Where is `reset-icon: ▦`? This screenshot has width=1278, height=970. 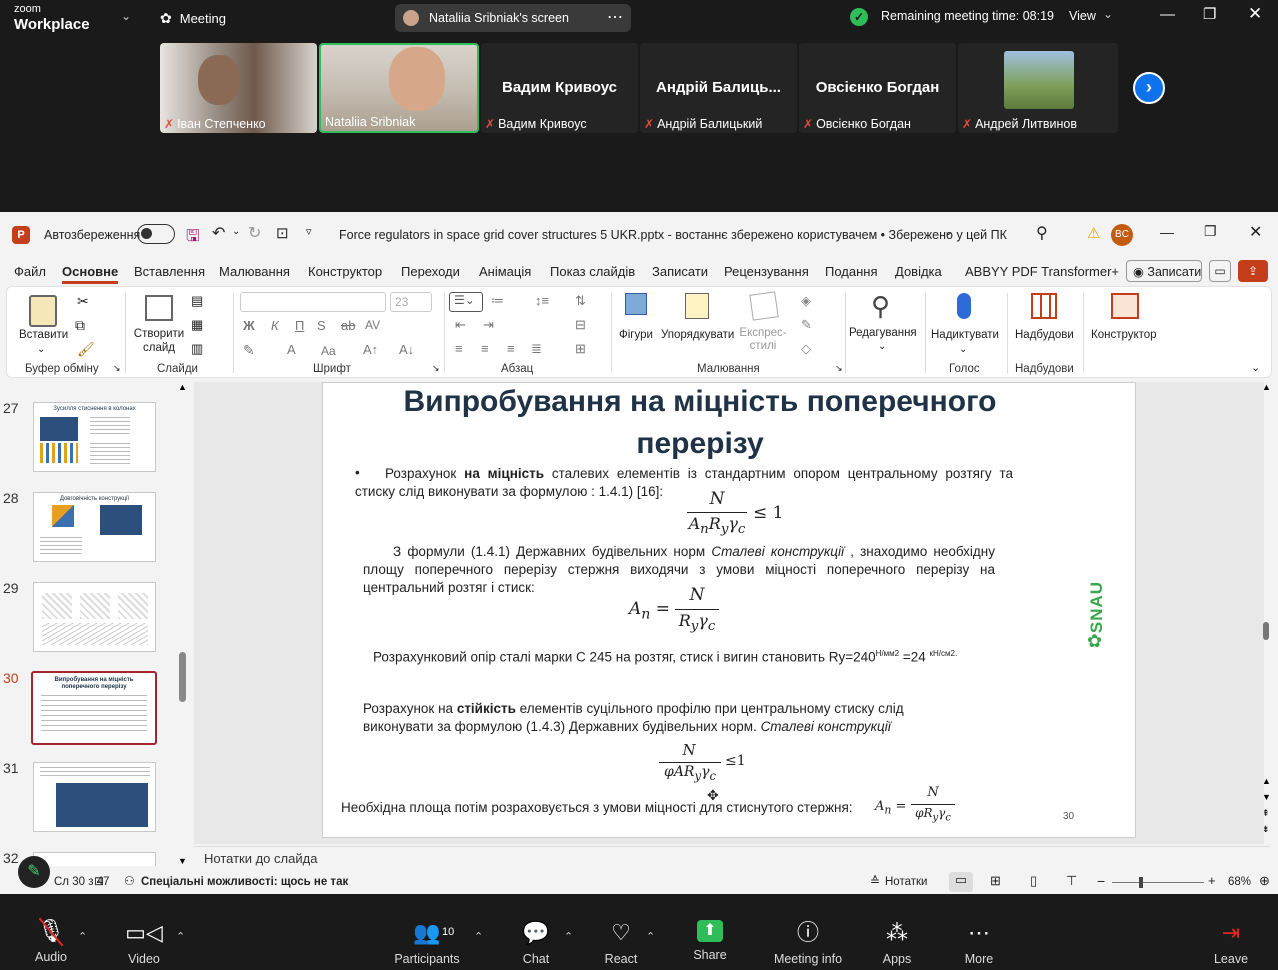 reset-icon: ▦ is located at coordinates (197, 325).